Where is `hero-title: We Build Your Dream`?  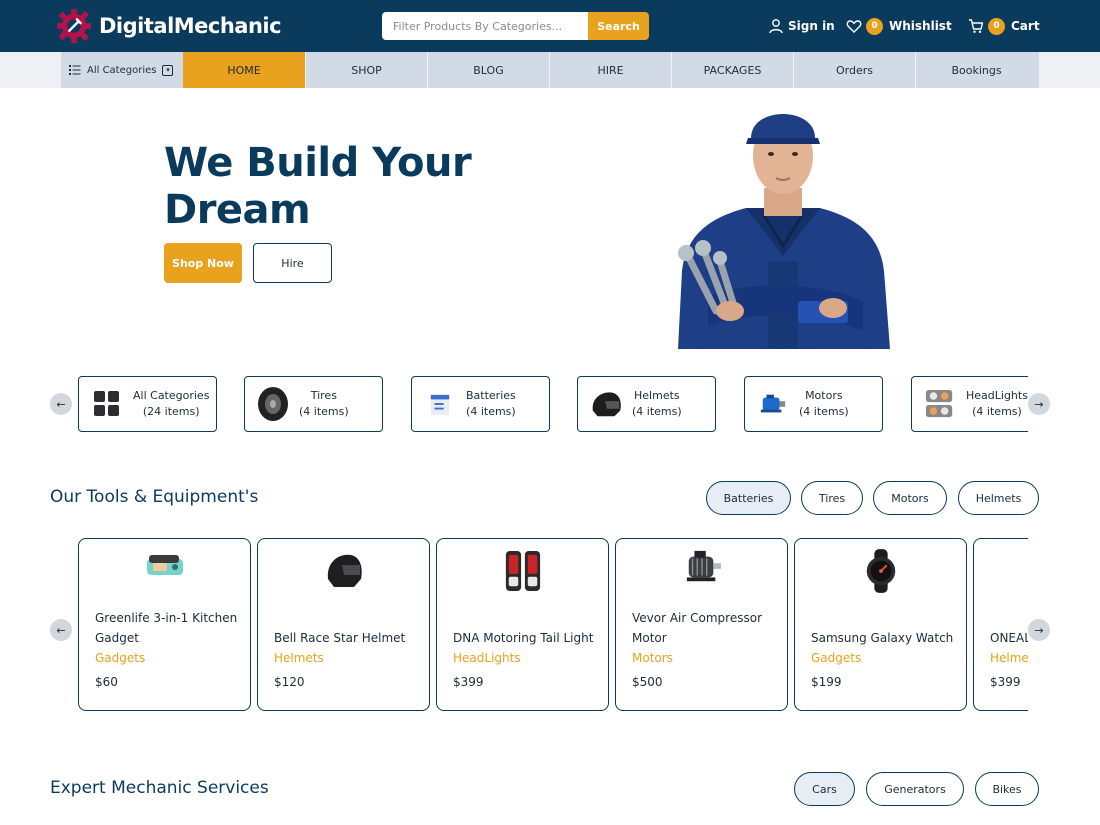
hero-title: We Build Your Dream is located at coordinates (318, 186).